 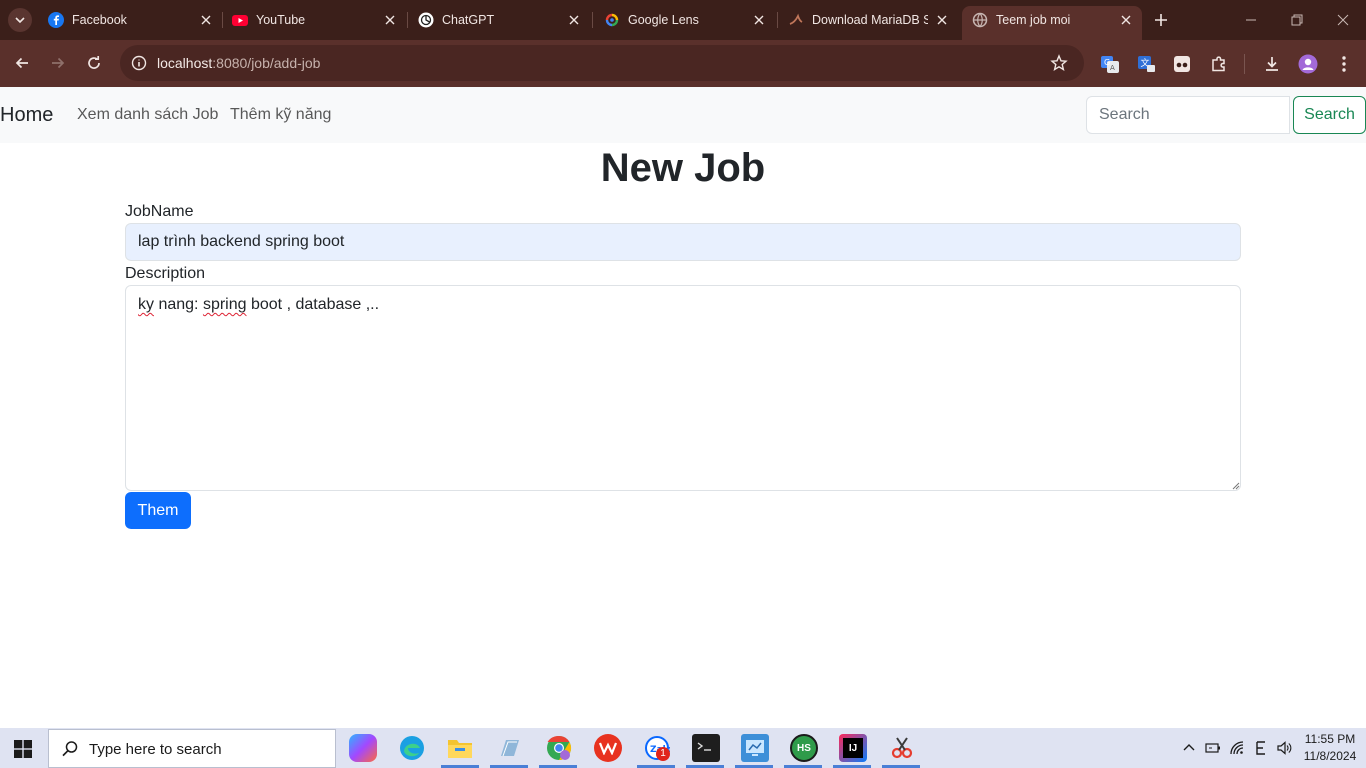 I want to click on volume-icon, so click(x=1284, y=748).